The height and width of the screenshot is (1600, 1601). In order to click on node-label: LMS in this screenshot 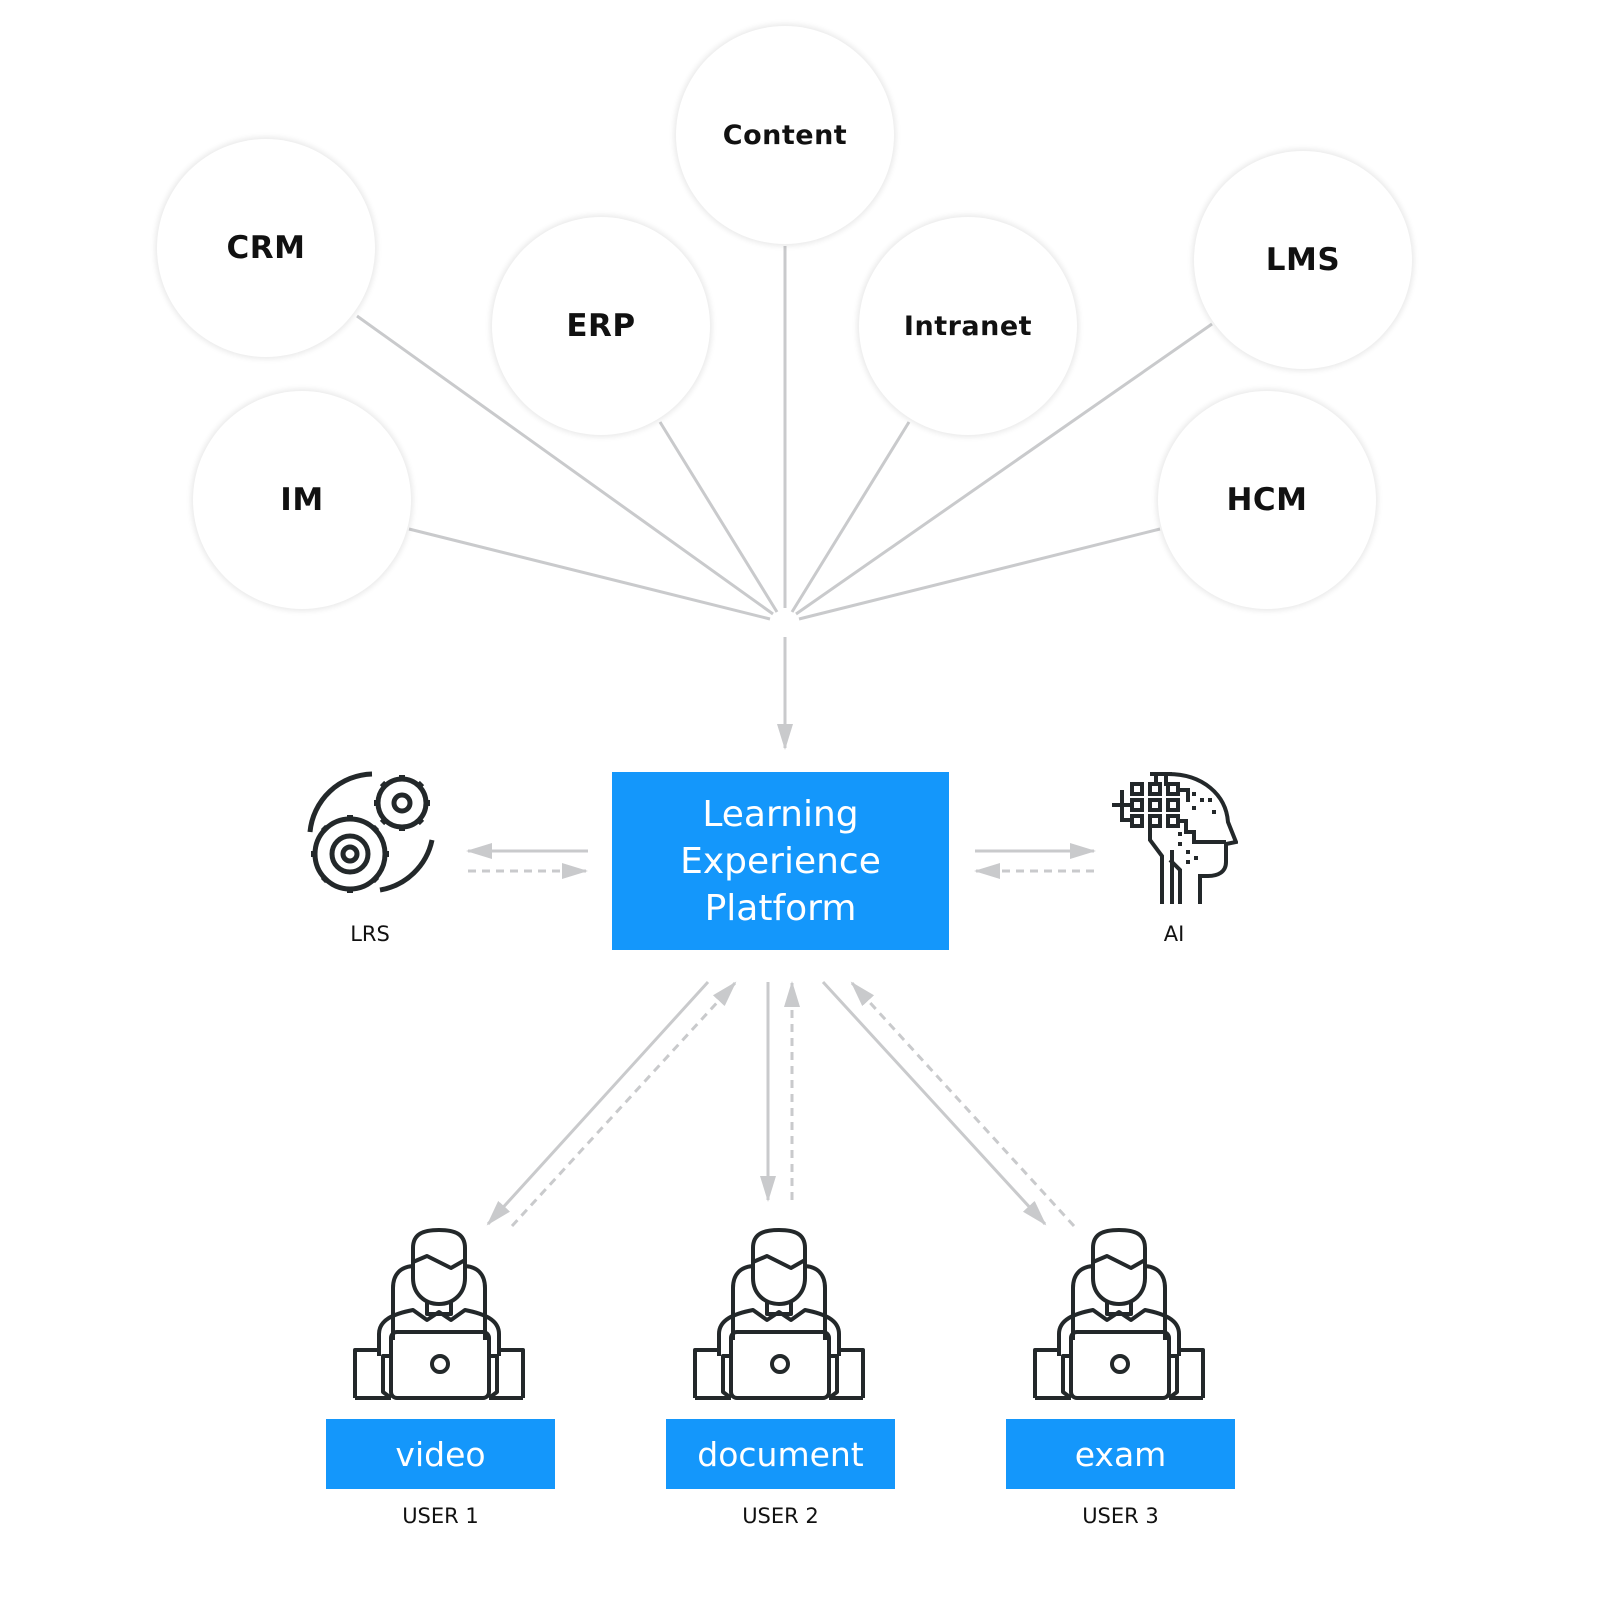, I will do `click(1303, 260)`.